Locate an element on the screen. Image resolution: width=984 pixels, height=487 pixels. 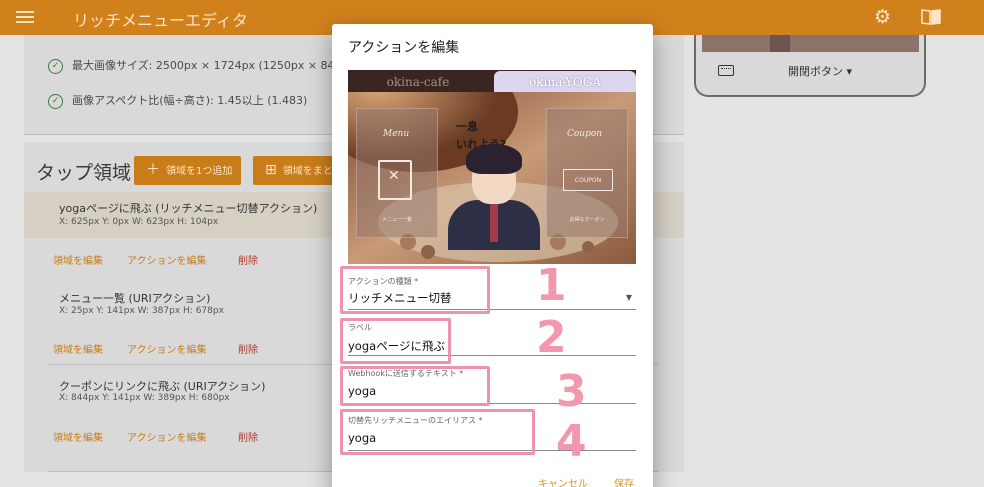
book-icon is located at coordinates (931, 16).